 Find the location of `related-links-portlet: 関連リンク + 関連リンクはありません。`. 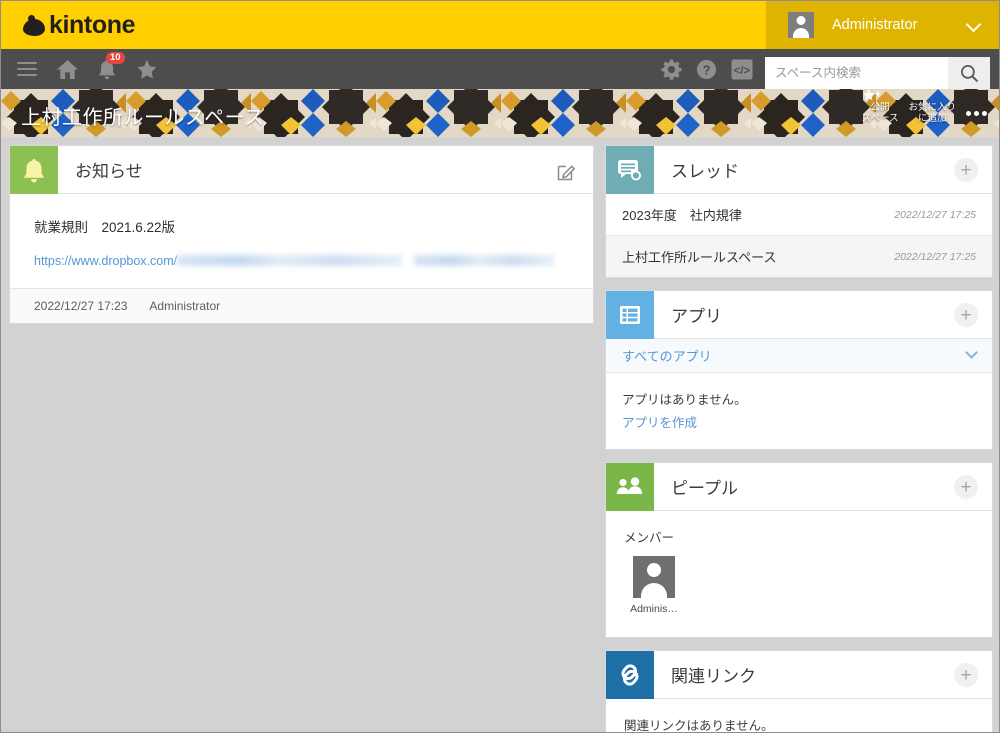

related-links-portlet: 関連リンク + 関連リンクはありません。 is located at coordinates (799, 691).